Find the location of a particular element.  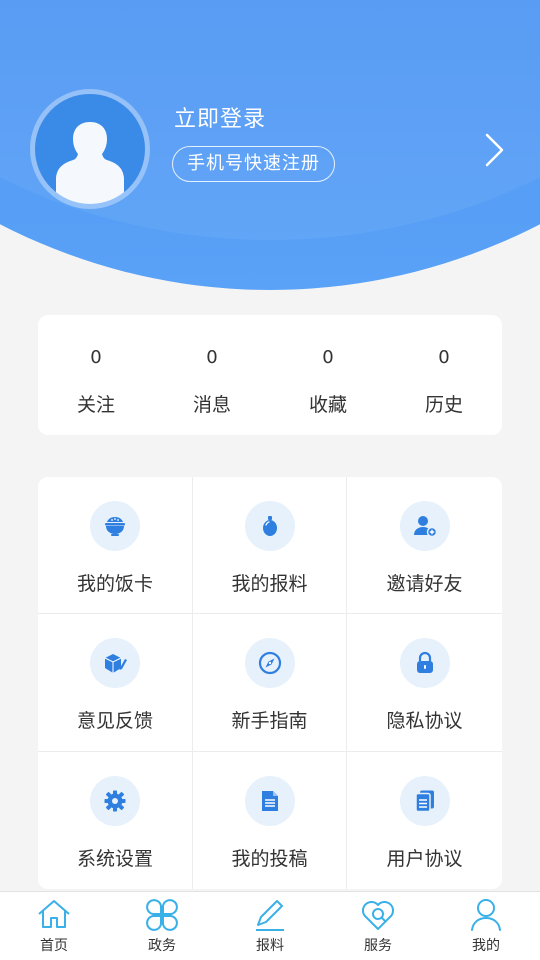

menu-item-feedback: 意见反馈 is located at coordinates (115, 683).